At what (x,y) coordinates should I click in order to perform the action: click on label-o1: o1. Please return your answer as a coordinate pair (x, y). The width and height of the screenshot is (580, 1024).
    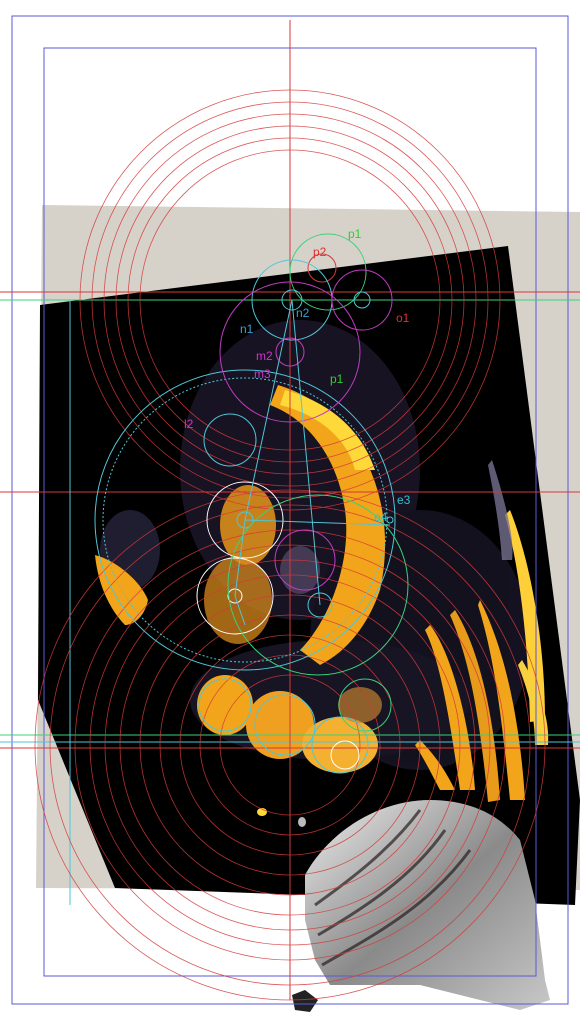
    Looking at the image, I should click on (403, 318).